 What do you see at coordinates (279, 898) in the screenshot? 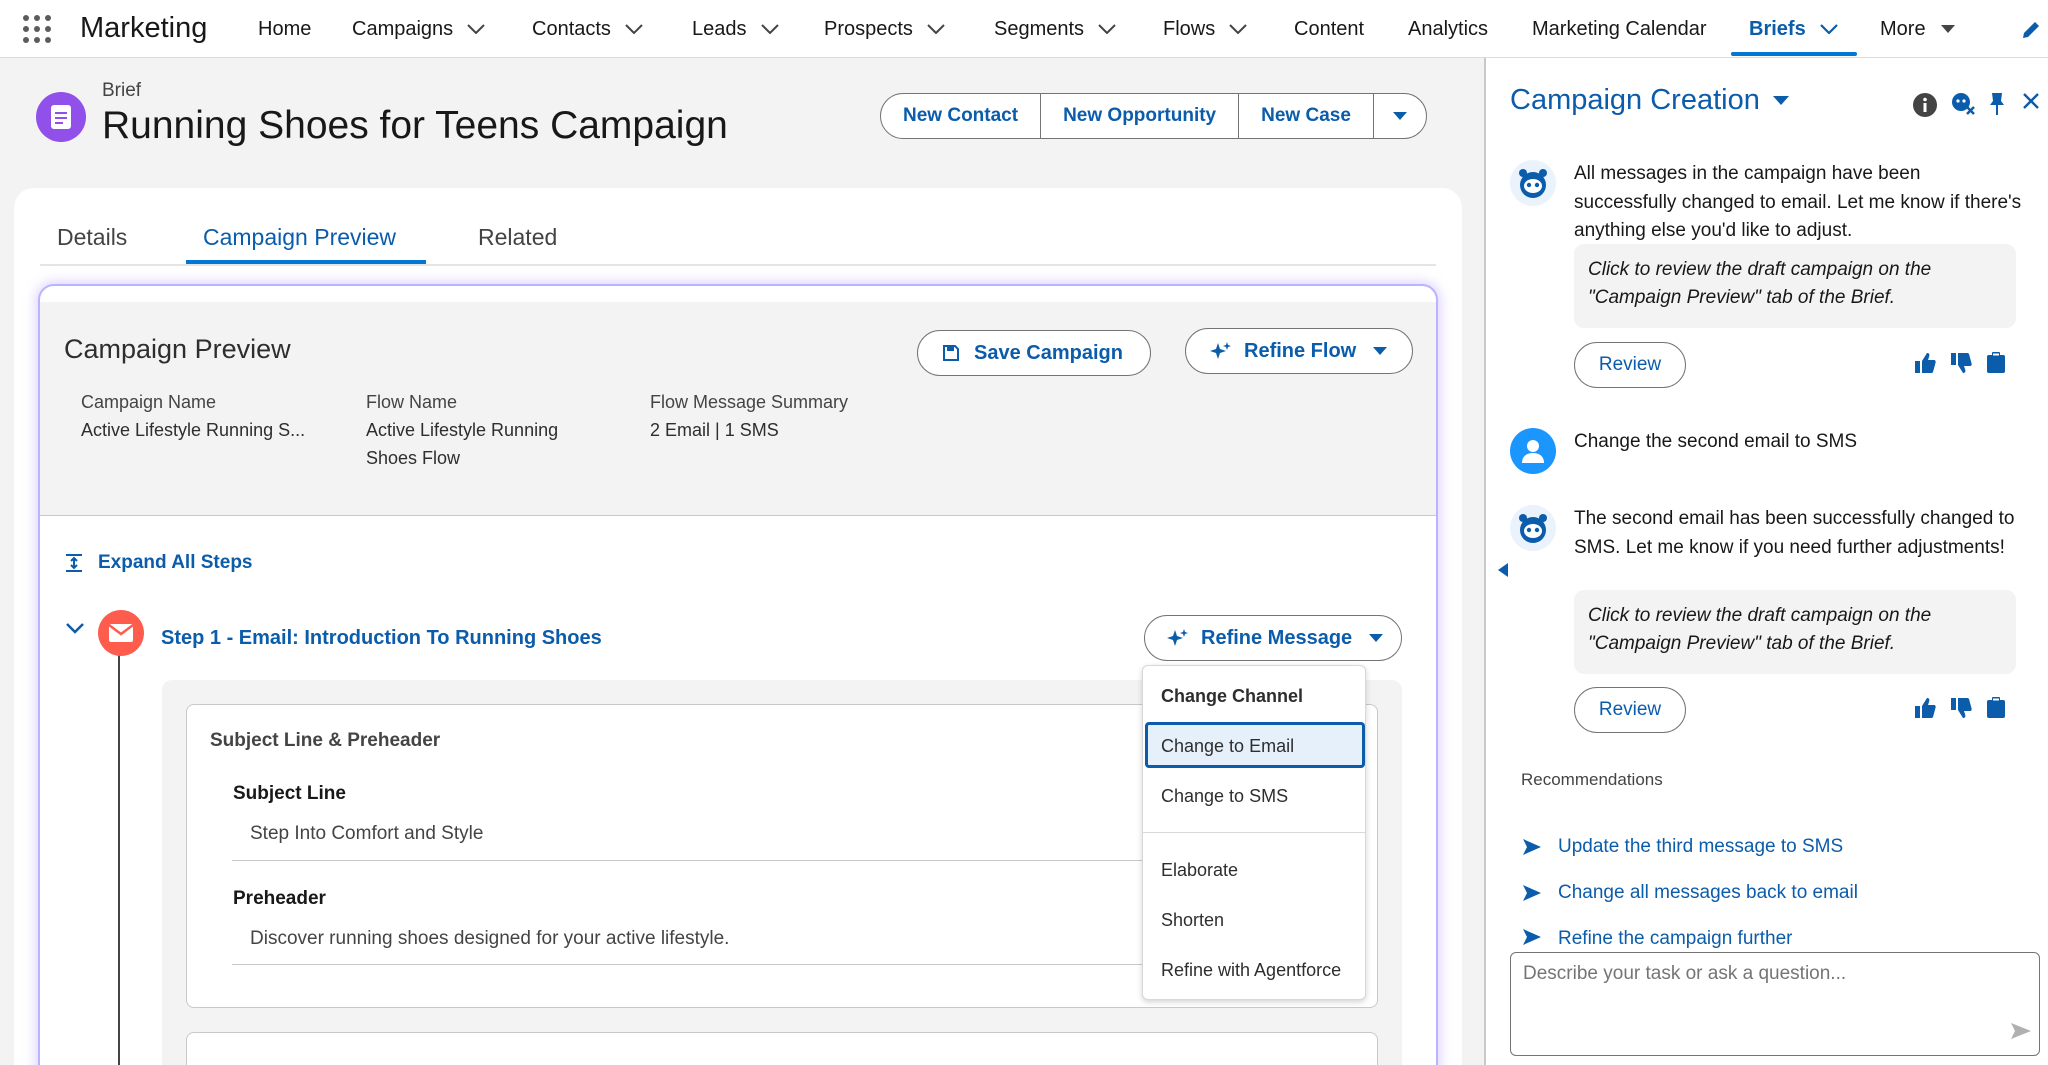
I see `preheader-label: Preheader` at bounding box center [279, 898].